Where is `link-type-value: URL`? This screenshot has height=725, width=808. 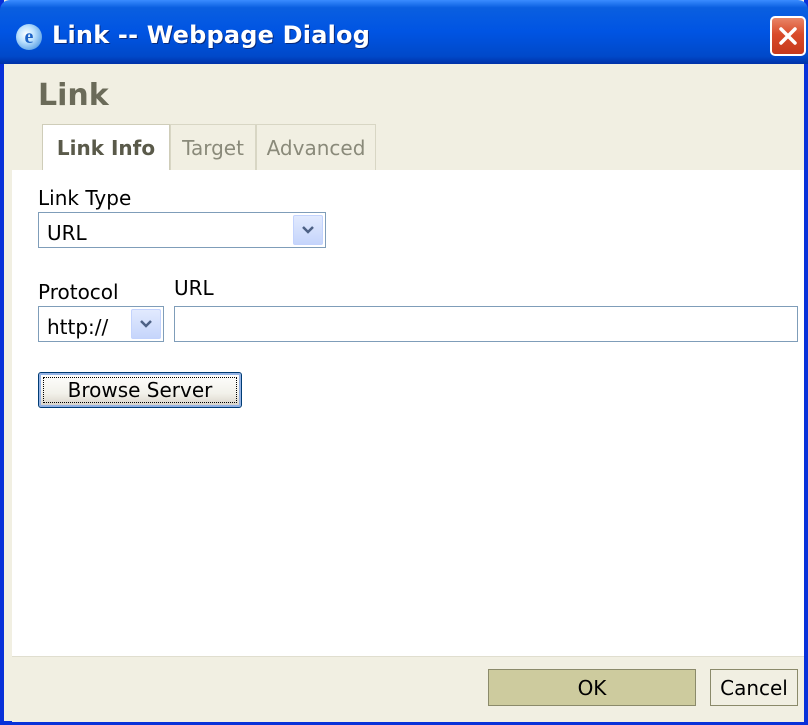 link-type-value: URL is located at coordinates (67, 233).